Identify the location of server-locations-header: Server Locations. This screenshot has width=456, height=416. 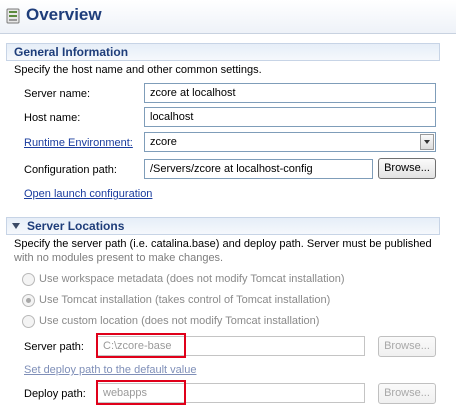
(223, 226).